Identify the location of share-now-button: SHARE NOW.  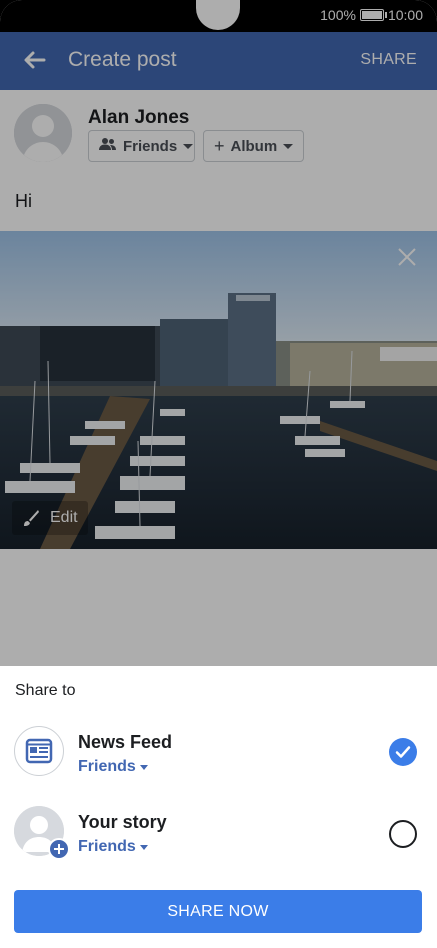
(218, 911).